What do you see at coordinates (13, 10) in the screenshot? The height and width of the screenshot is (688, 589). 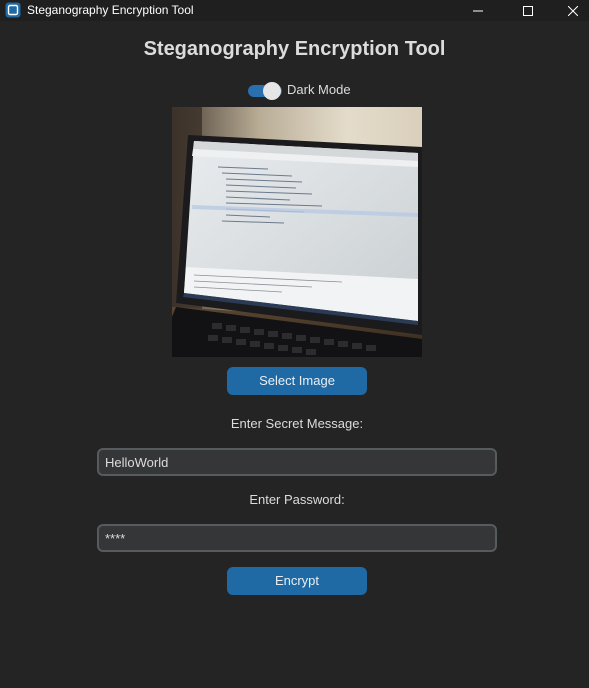 I see `app-icon` at bounding box center [13, 10].